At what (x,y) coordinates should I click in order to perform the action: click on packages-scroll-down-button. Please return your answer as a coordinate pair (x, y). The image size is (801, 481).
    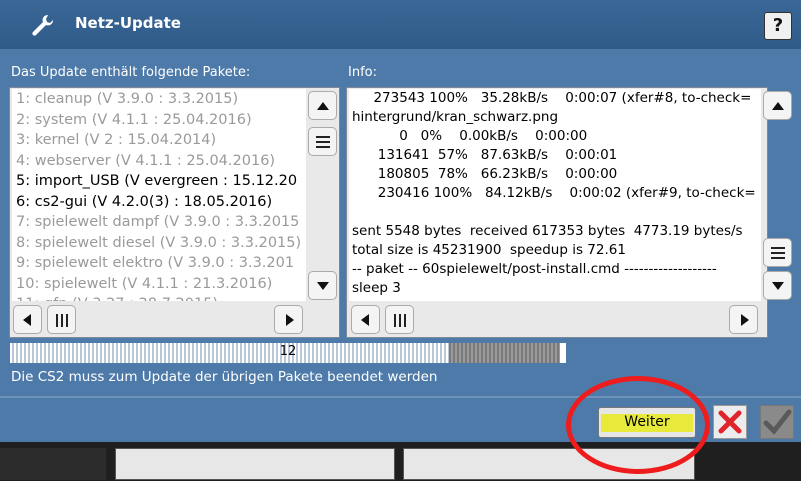
    Looking at the image, I should click on (322, 285).